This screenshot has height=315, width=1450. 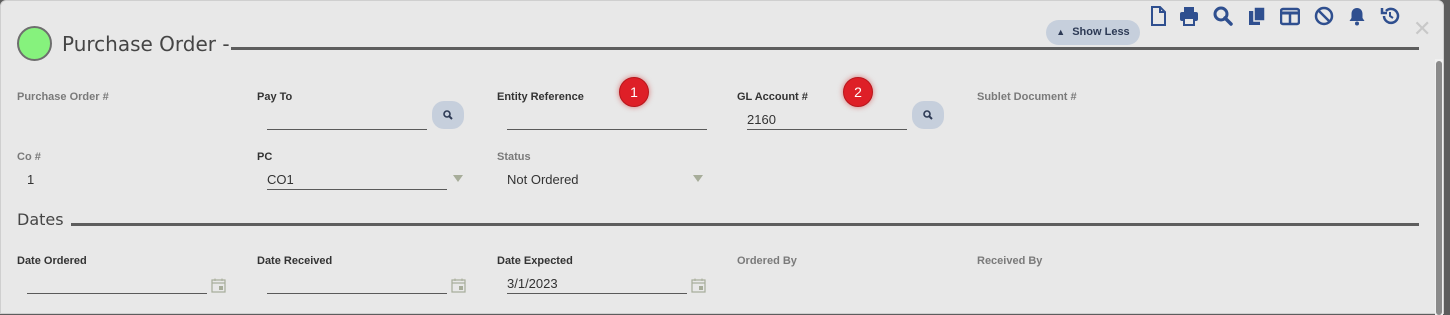 What do you see at coordinates (40, 219) in the screenshot?
I see `dates-section-title: Dates` at bounding box center [40, 219].